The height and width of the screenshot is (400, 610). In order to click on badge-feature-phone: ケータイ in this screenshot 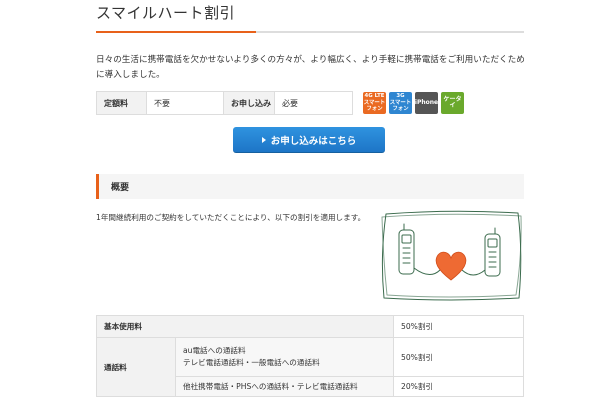, I will do `click(452, 103)`.